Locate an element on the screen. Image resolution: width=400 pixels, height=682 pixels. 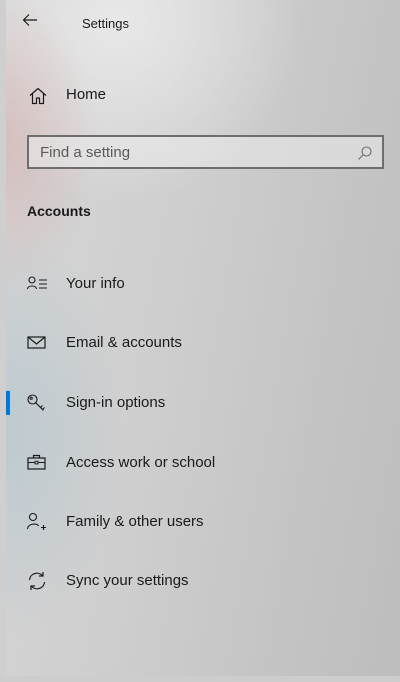
nav-label-email-accounts: Email & accounts is located at coordinates (124, 342).